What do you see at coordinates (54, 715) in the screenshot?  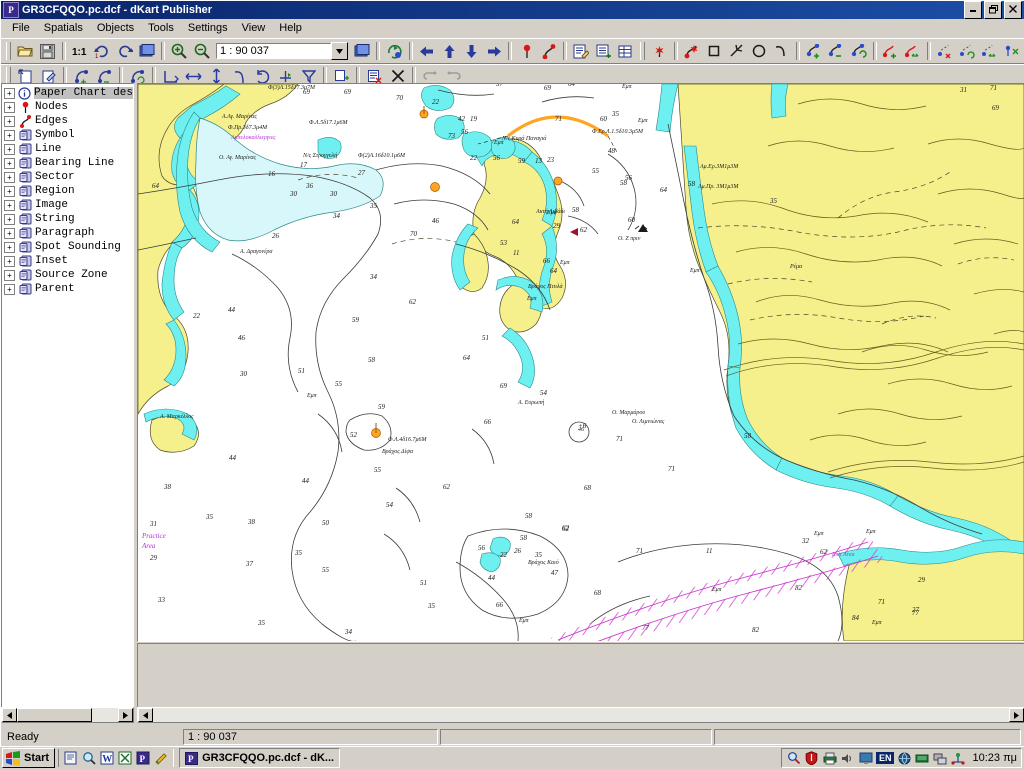 I see `scroll-thumb` at bounding box center [54, 715].